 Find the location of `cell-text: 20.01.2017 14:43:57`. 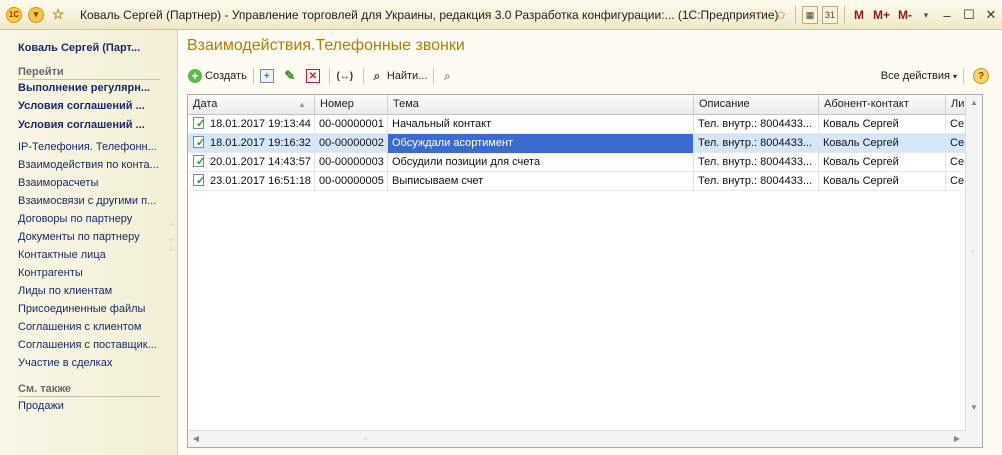

cell-text: 20.01.2017 14:43:57 is located at coordinates (260, 162).